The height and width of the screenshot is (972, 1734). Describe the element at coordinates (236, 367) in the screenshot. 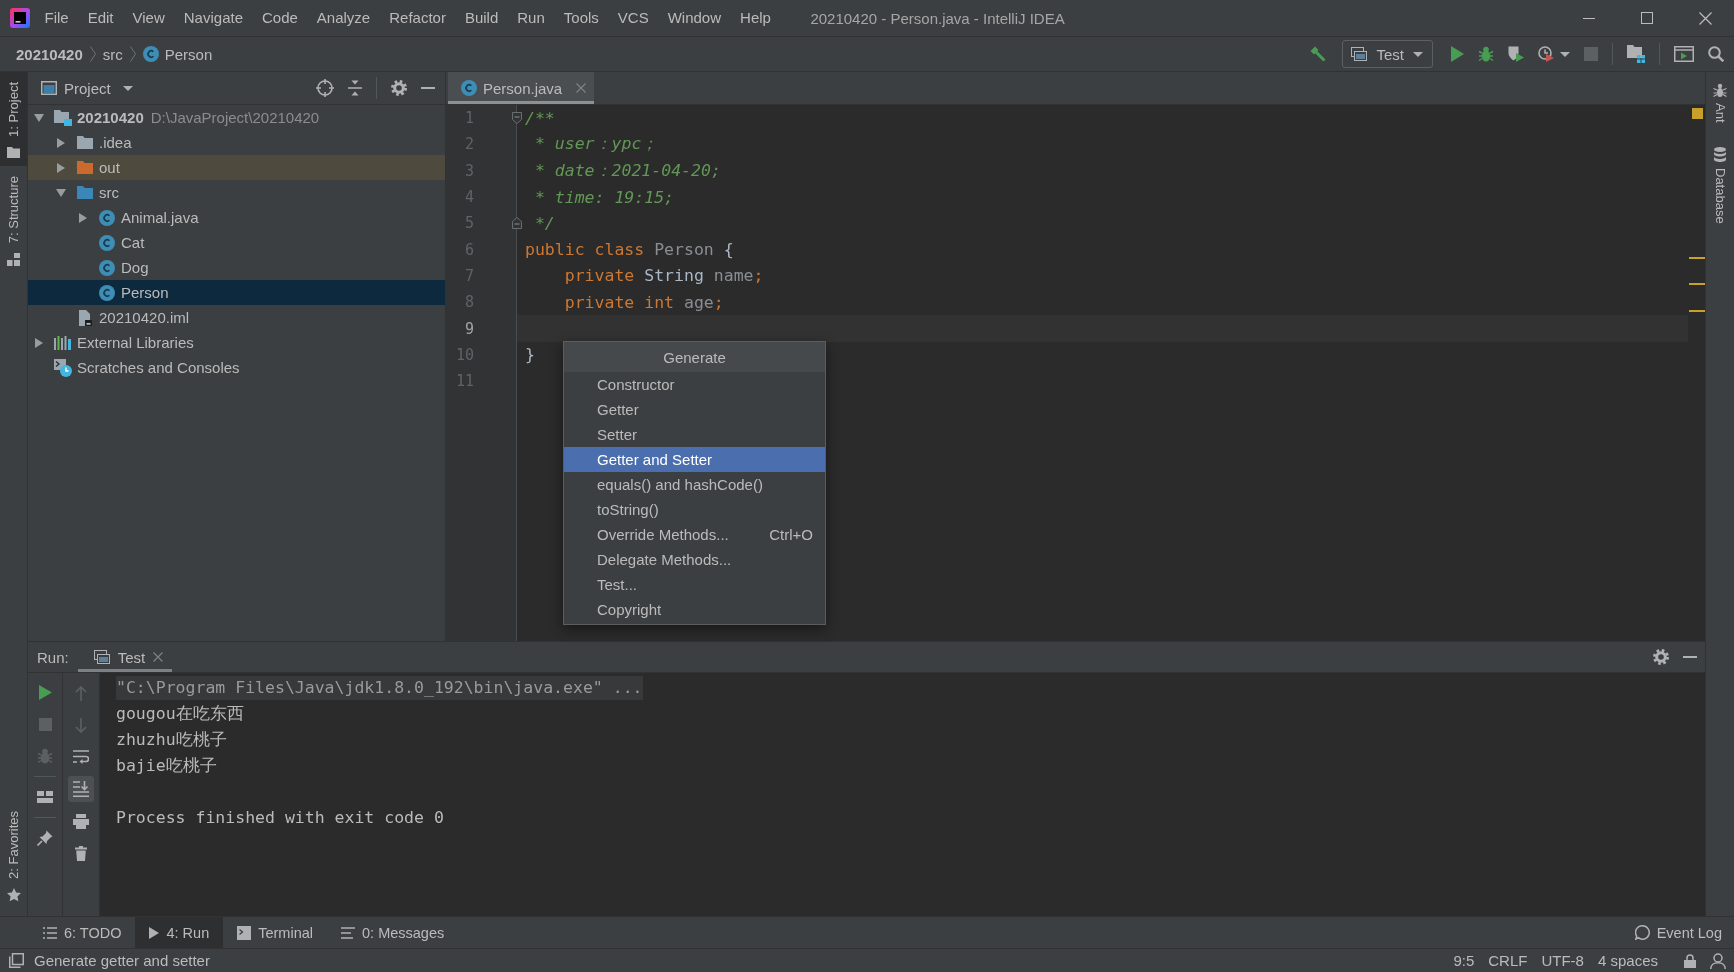

I see `tree-item: Scratches and Consoles` at that location.